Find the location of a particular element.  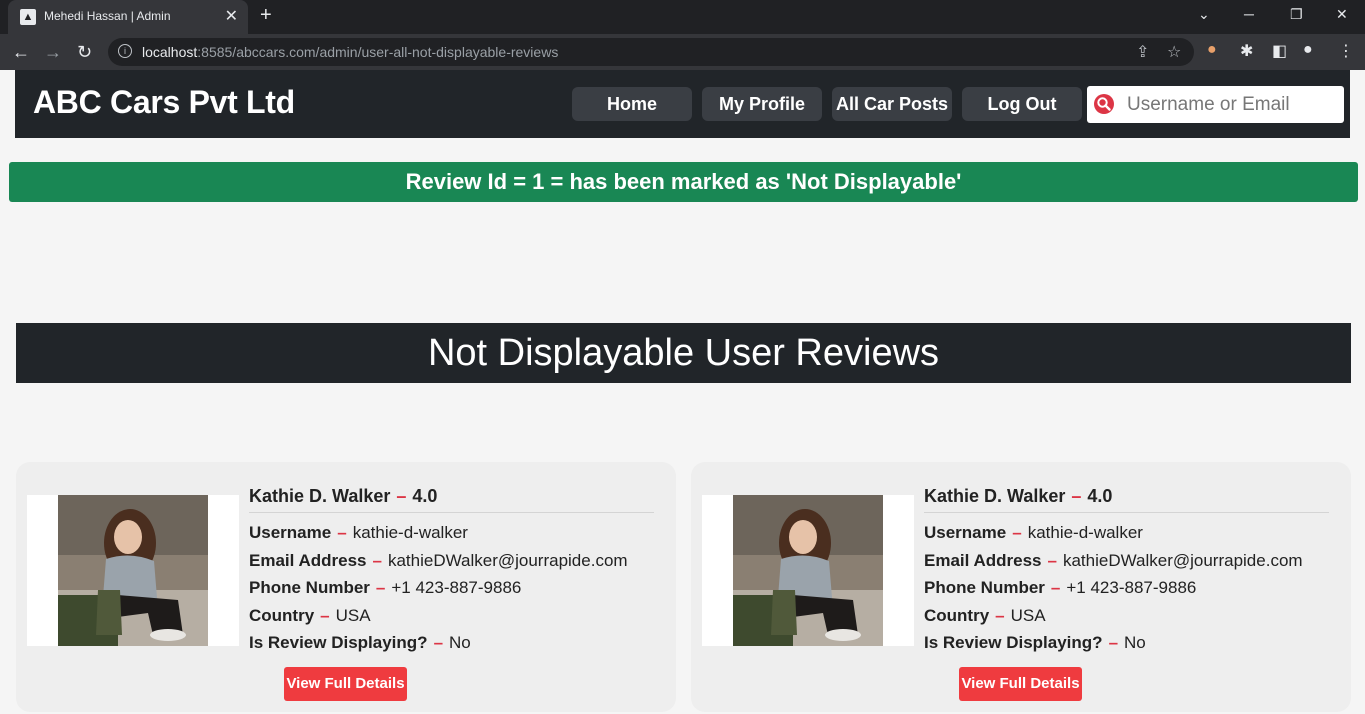

nav-my-profile-button: My Profile is located at coordinates (762, 104).